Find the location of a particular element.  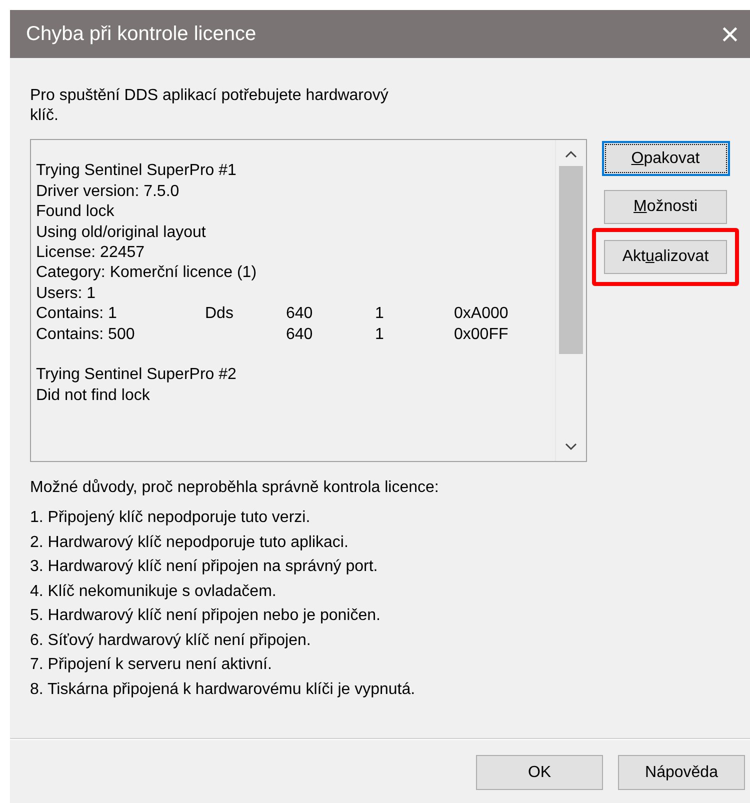

reason-item: 8. Tiskárna připojená k hardwarovému klíči je vypnutá. is located at coordinates (223, 689).